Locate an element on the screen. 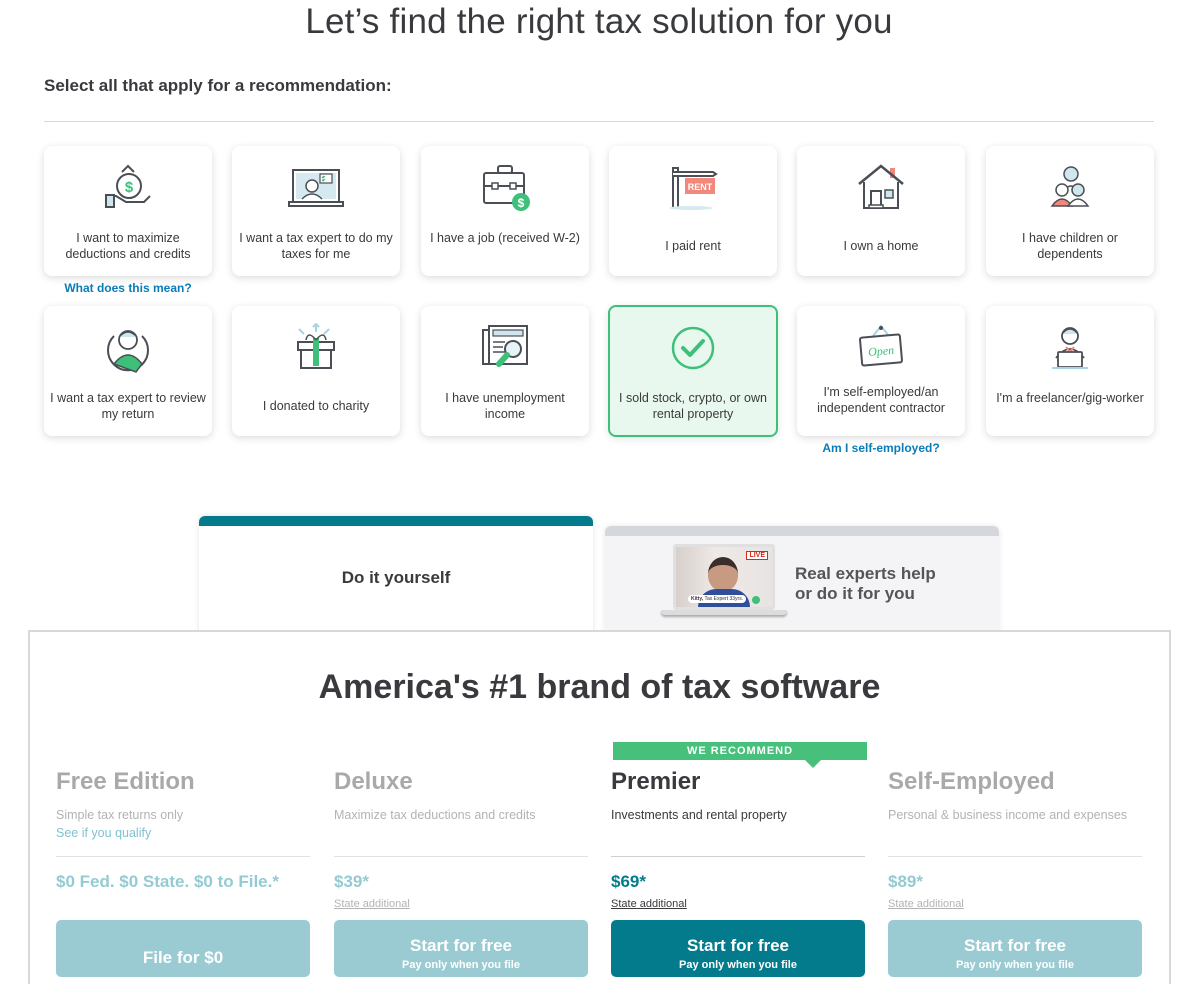  option-label: I have a job (received W-2) is located at coordinates (505, 238).